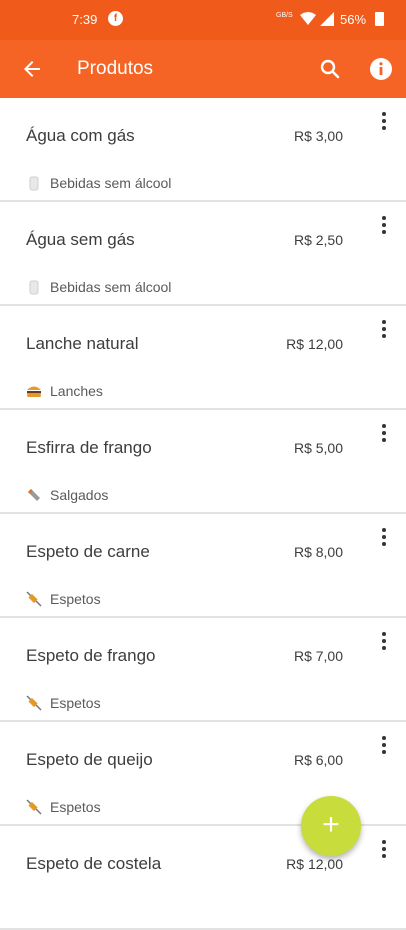 This screenshot has height=930, width=406. I want to click on app-bar: Produtos, so click(203, 69).